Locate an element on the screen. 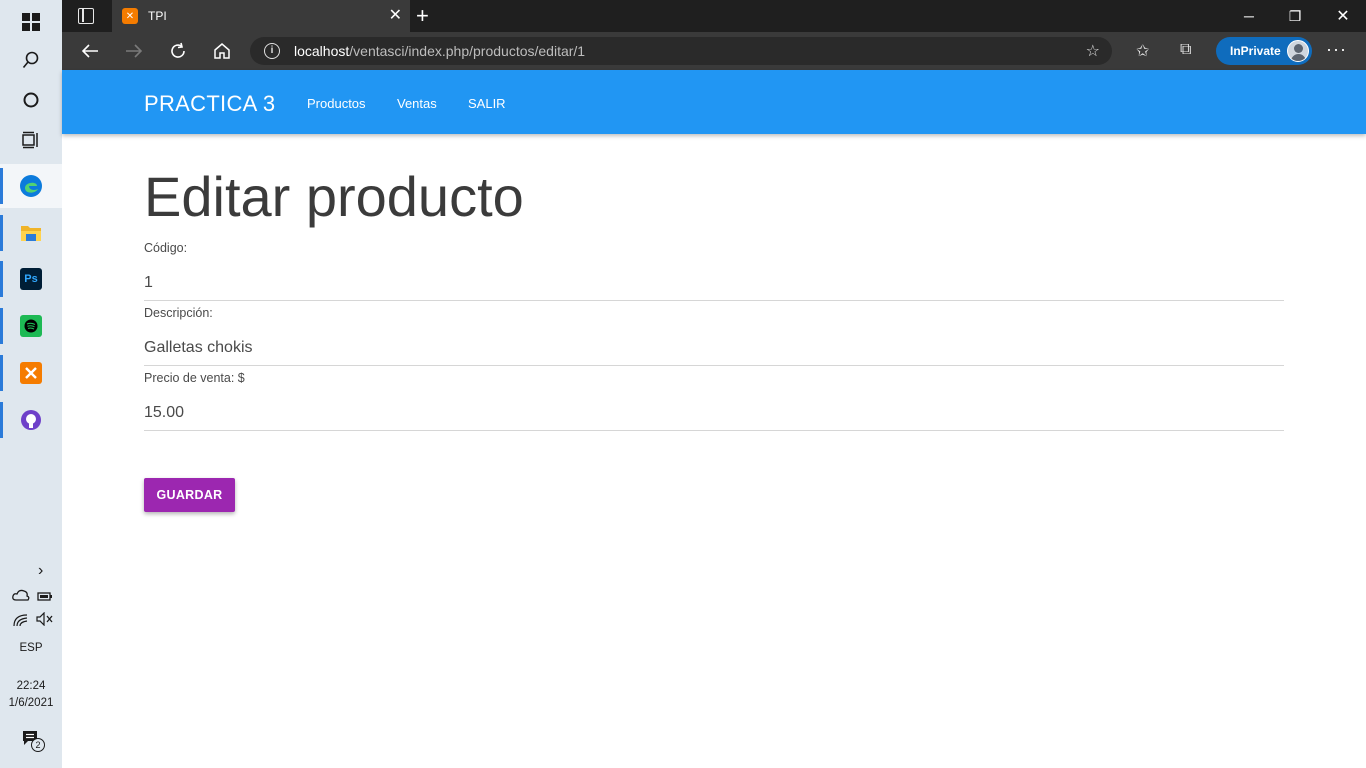  tab-title: TPI is located at coordinates (157, 16).